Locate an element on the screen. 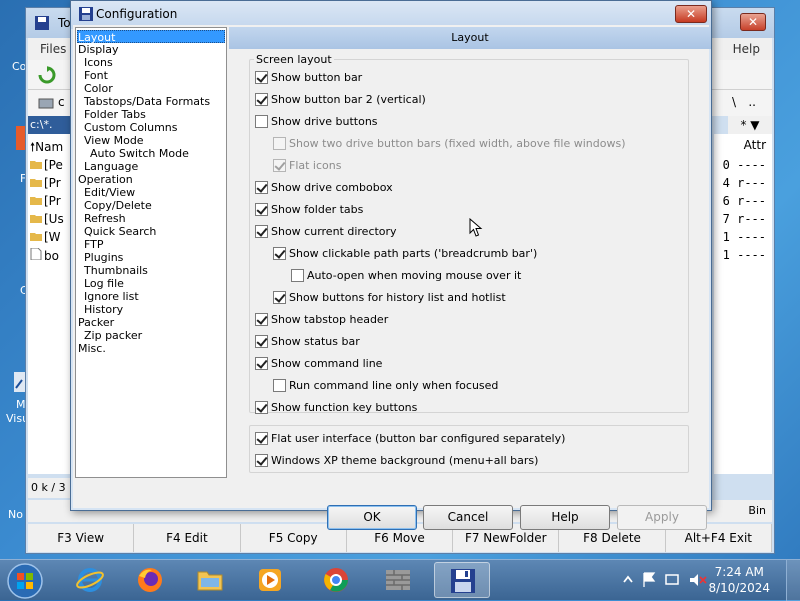 The height and width of the screenshot is (601, 800). file-row-attr: 0 ---- is located at coordinates (744, 167).